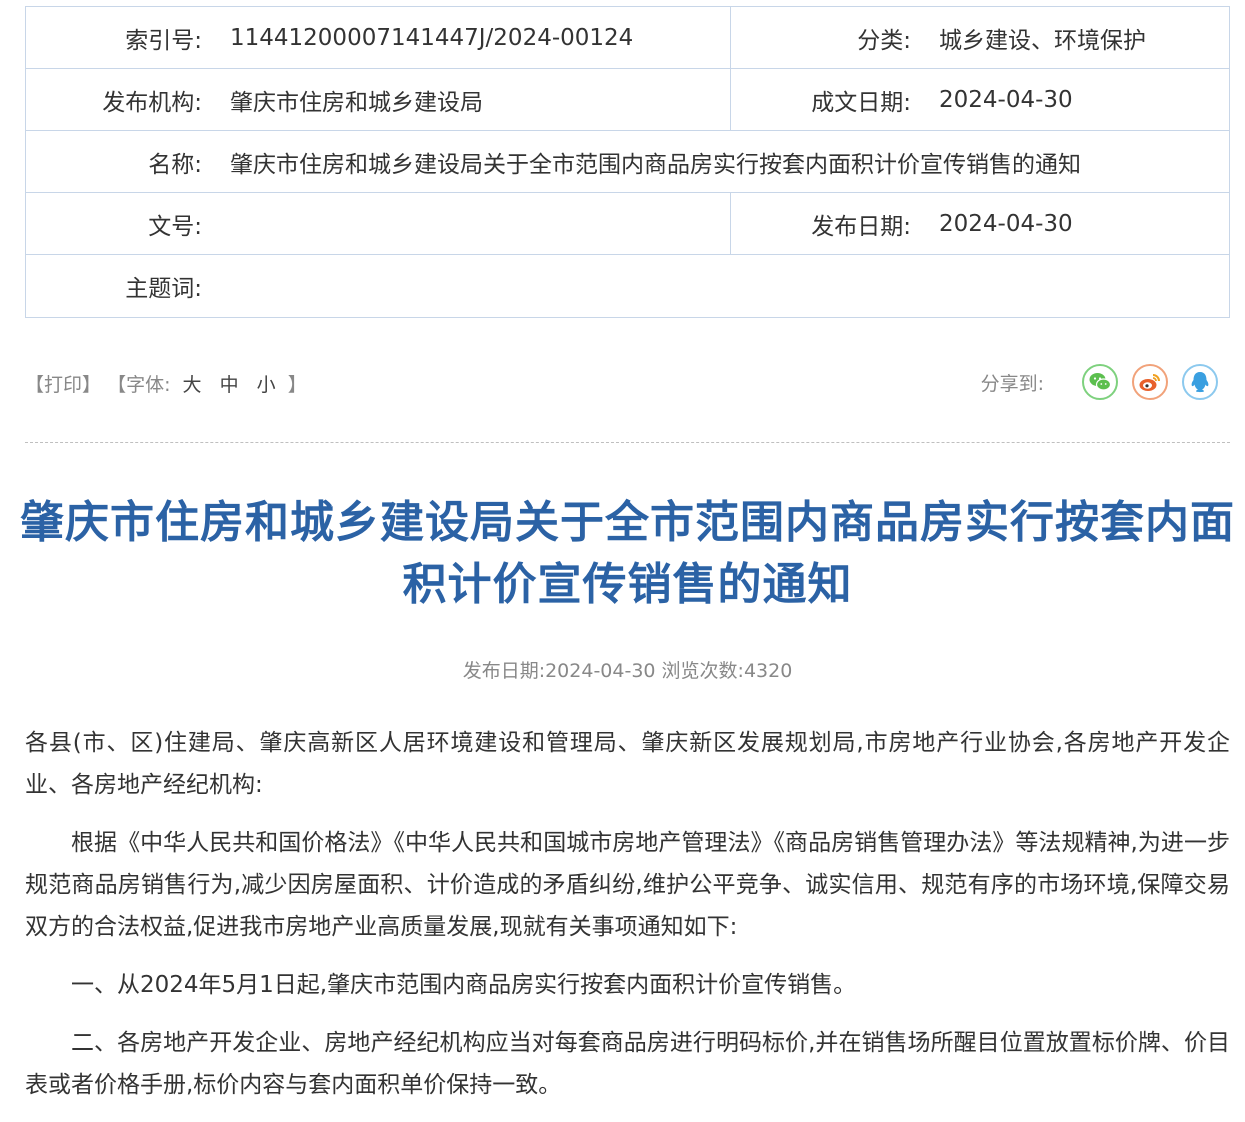  I want to click on index-value: 11441200007141447J/2024-00124, so click(432, 37).